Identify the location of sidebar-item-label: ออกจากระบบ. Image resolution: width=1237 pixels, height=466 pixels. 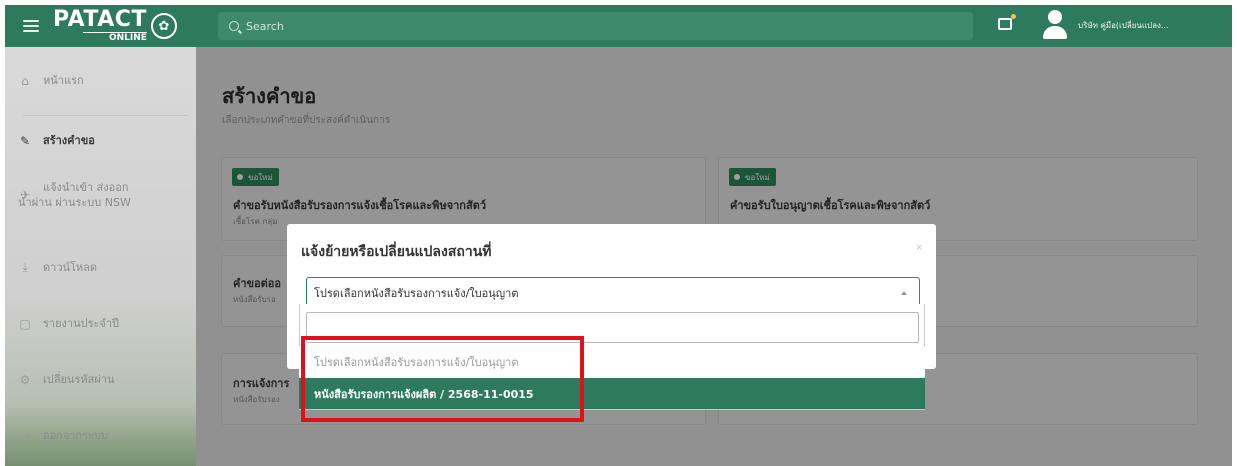
(75, 435).